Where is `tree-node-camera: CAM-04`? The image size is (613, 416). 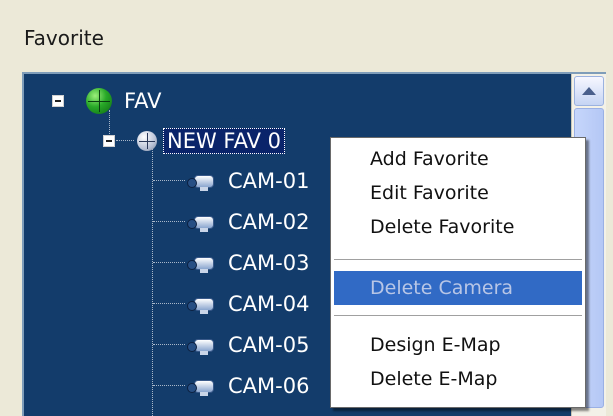 tree-node-camera: CAM-04 is located at coordinates (247, 304).